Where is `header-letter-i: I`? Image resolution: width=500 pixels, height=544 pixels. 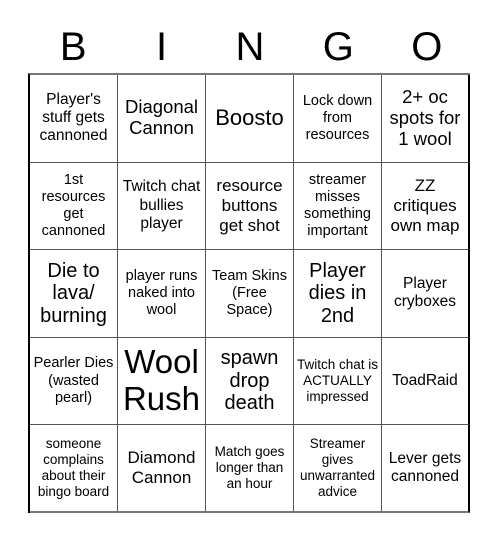
header-letter-i: I is located at coordinates (162, 47).